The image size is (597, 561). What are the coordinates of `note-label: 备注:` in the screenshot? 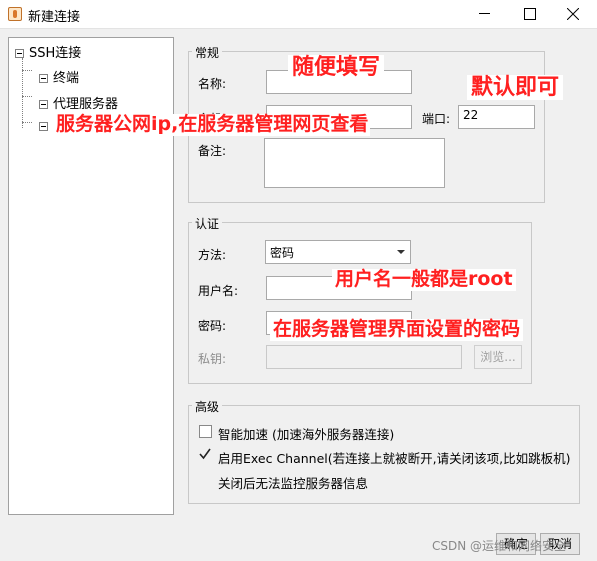 It's located at (212, 151).